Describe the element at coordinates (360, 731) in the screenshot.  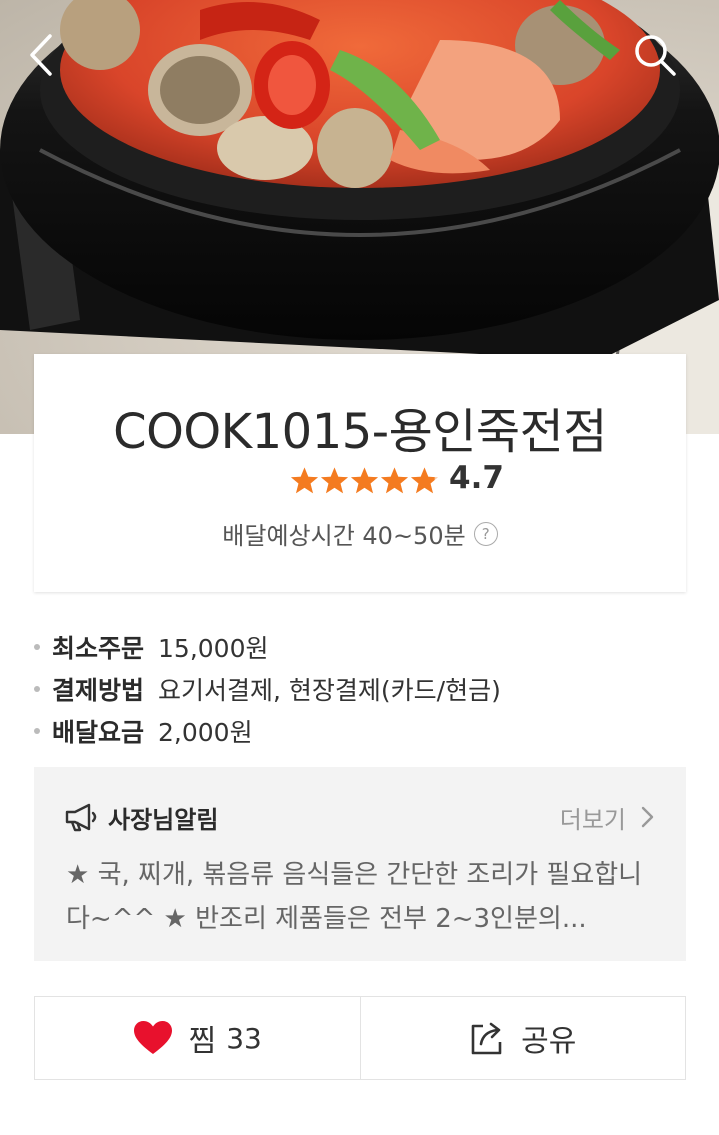
I see `delivery-fee-row: 배달요금 2,000원` at that location.